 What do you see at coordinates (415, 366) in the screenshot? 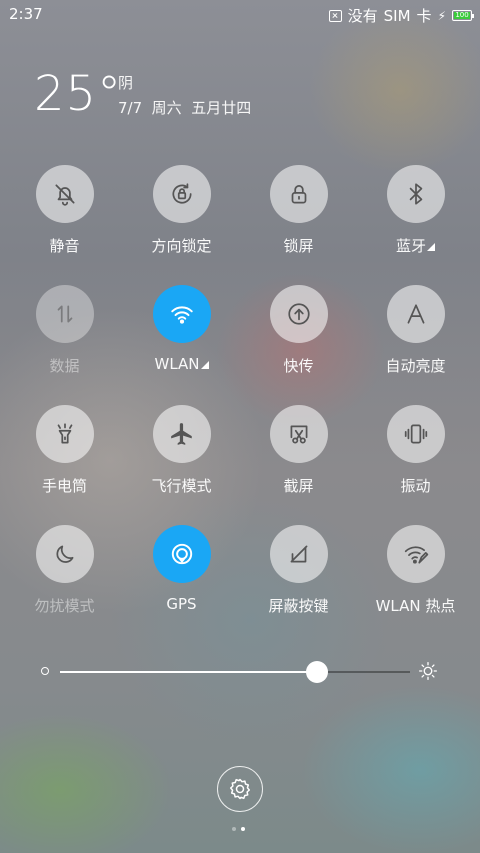
I see `toggle-auto-brightness-label: 自动亮度` at bounding box center [415, 366].